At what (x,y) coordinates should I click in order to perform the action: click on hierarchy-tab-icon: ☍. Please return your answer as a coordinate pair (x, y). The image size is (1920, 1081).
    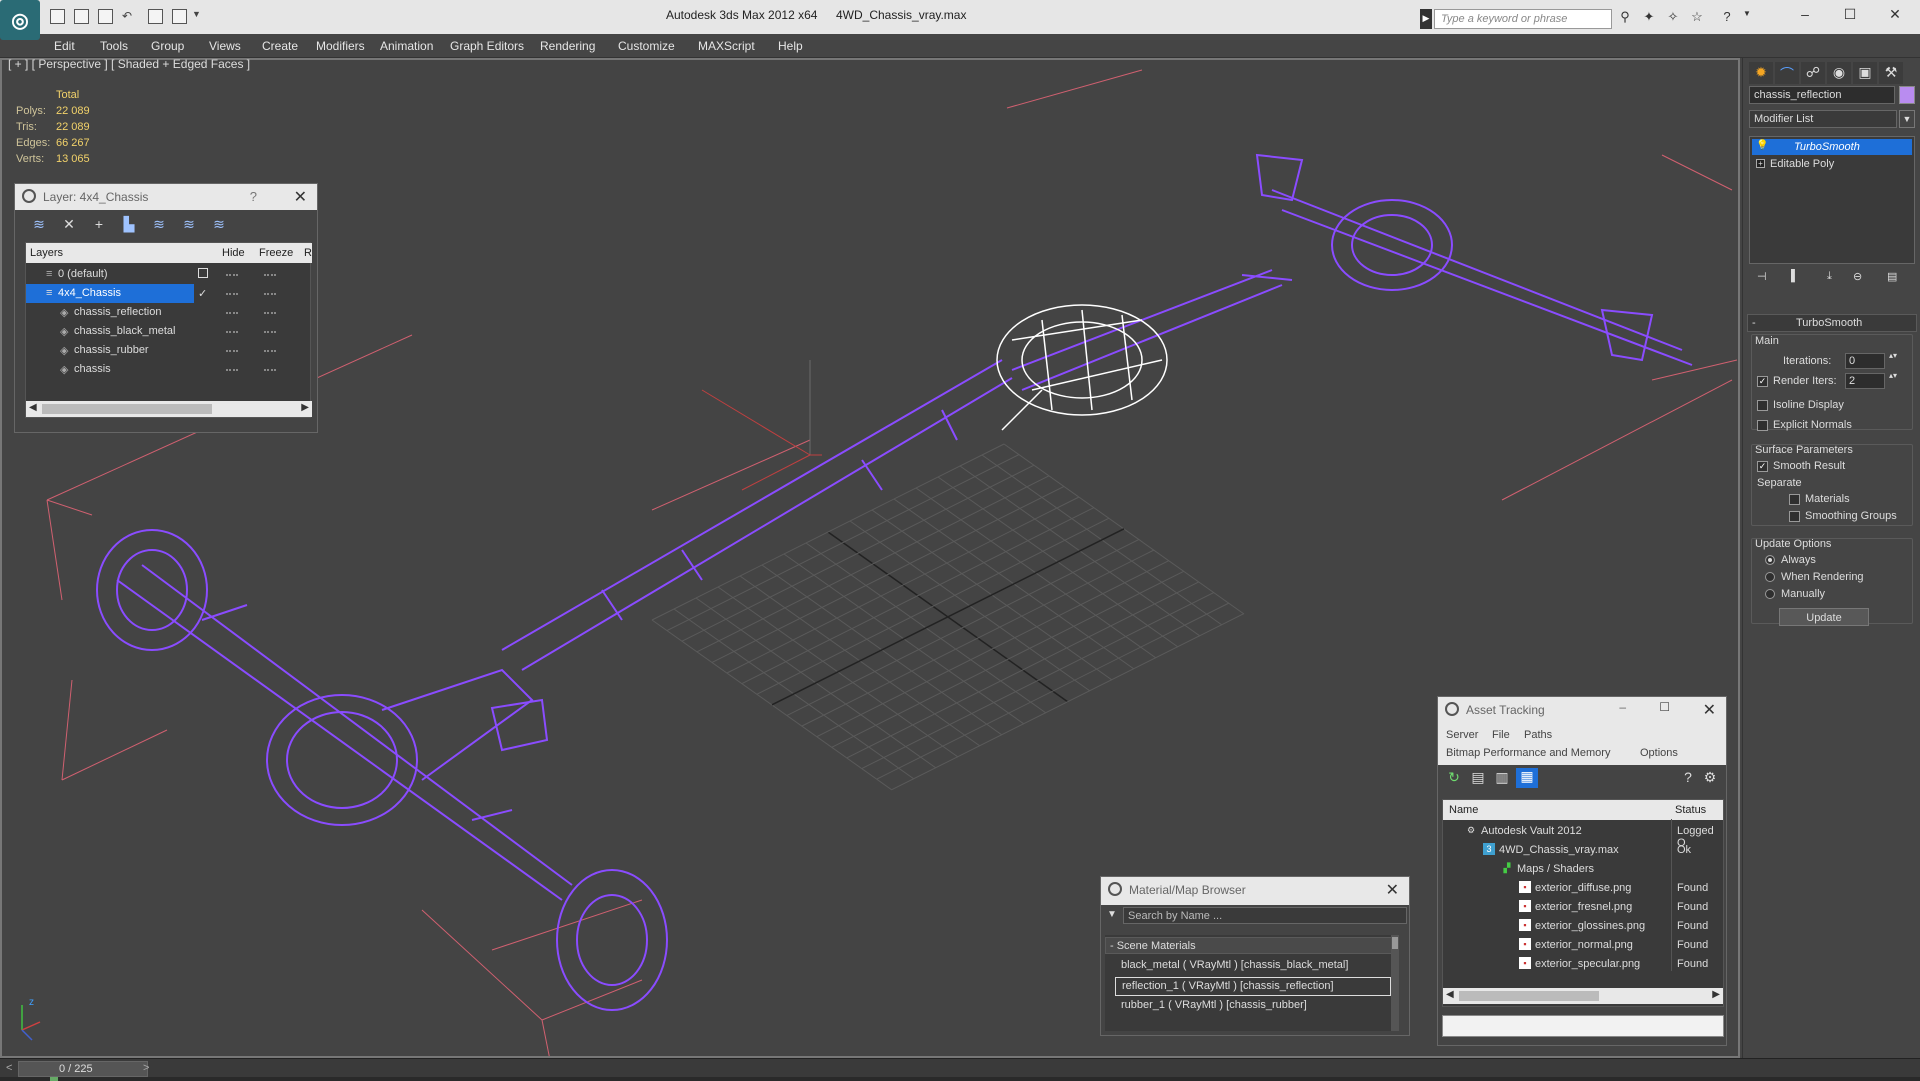
    Looking at the image, I should click on (1813, 73).